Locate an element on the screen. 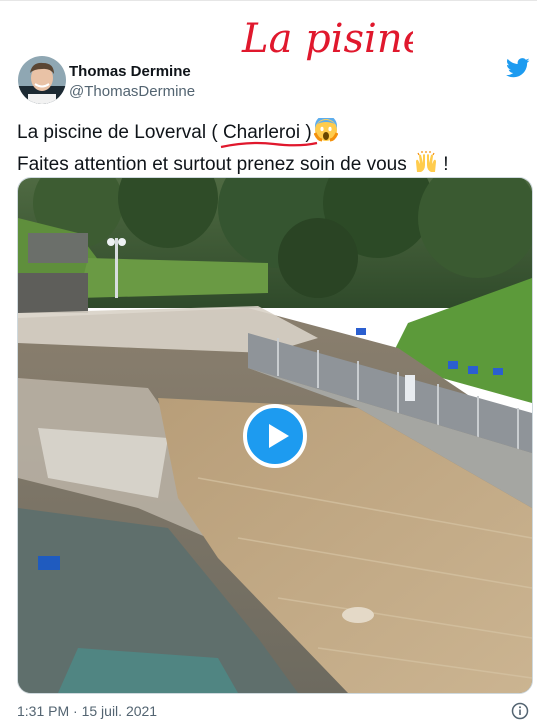  tweet-line-1: La piscine de Loverval ( Charleroi ) is located at coordinates (272, 132).